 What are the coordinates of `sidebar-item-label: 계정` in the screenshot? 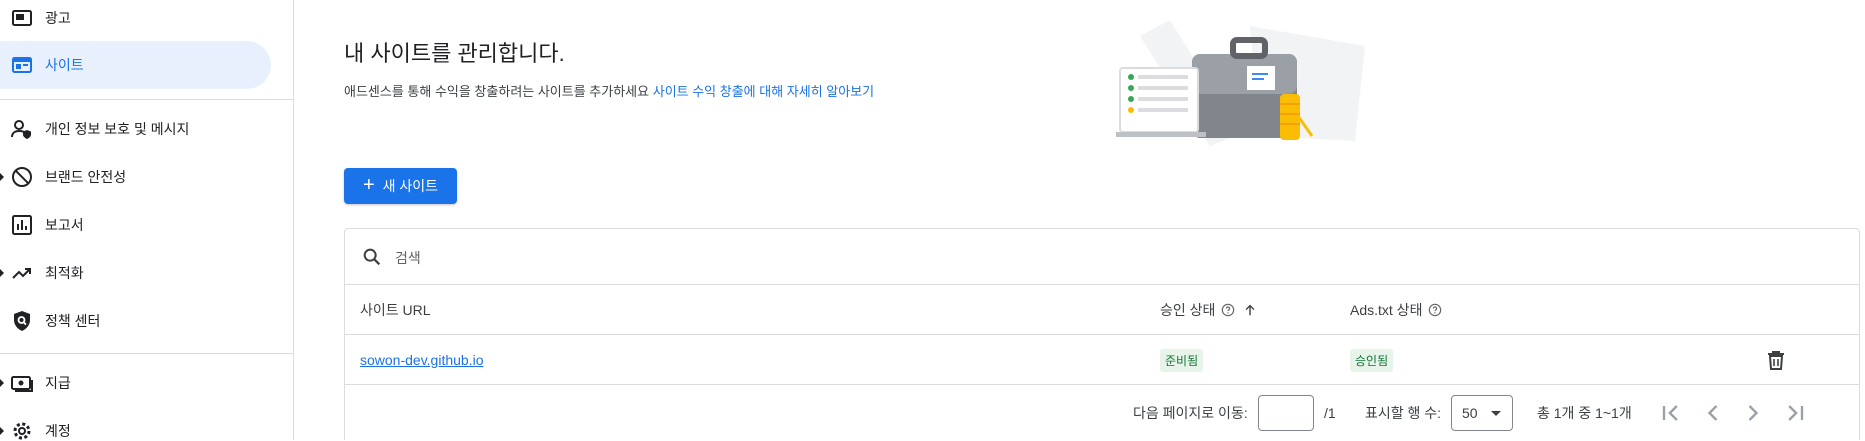 It's located at (58, 431).